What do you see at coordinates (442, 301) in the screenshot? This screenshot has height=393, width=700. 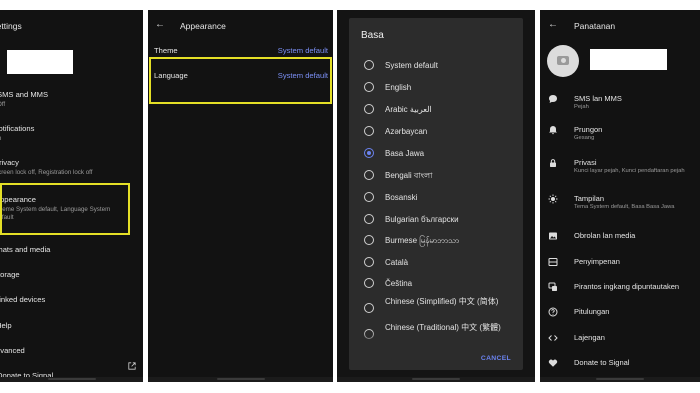 I see `language-option-label: Chinese (Simplified) 中文 (简体)` at bounding box center [442, 301].